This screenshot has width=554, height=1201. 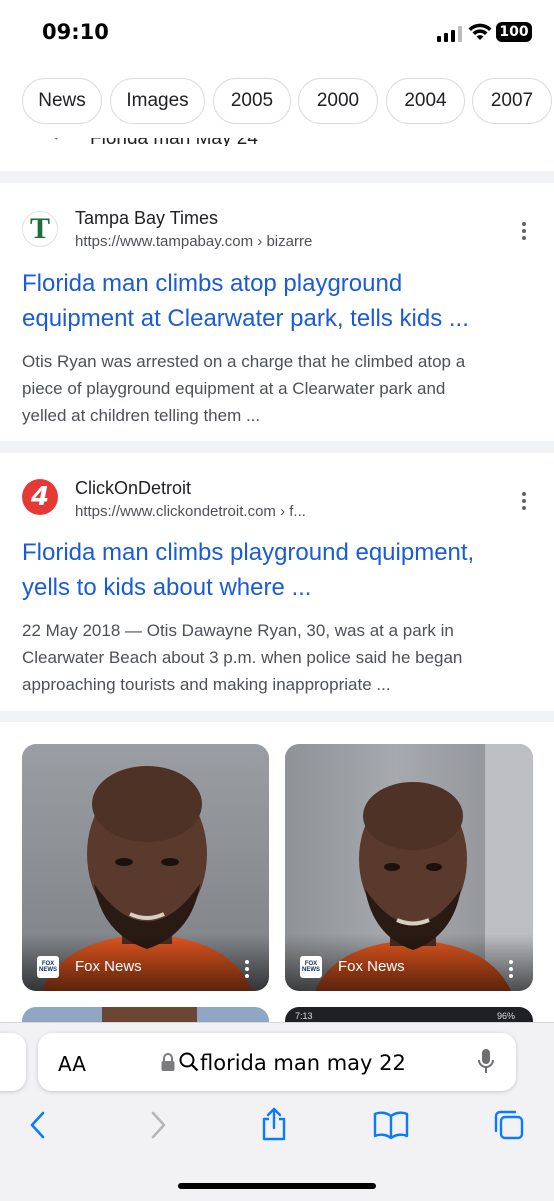 I want to click on chip-2004: 2004, so click(x=425, y=101).